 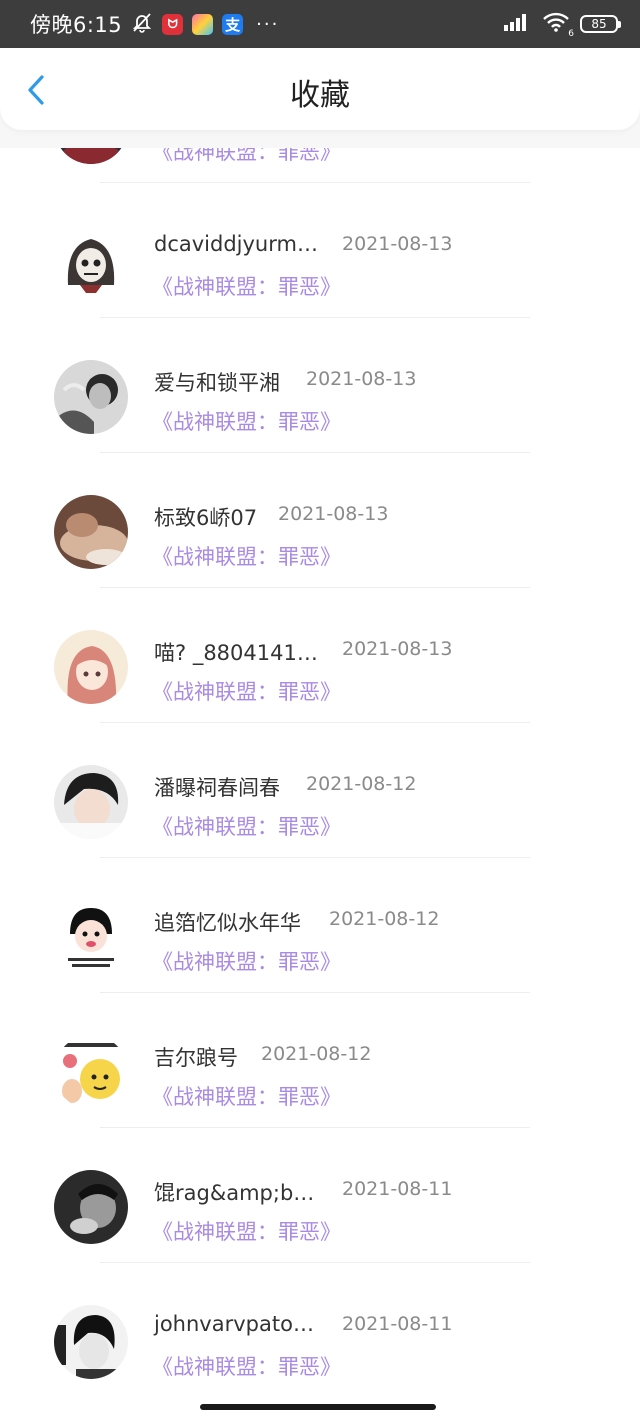 What do you see at coordinates (320, 1330) in the screenshot?
I see `list-item: johnvarvpato… 2021-08-11 《战神联盟：罪恶》` at bounding box center [320, 1330].